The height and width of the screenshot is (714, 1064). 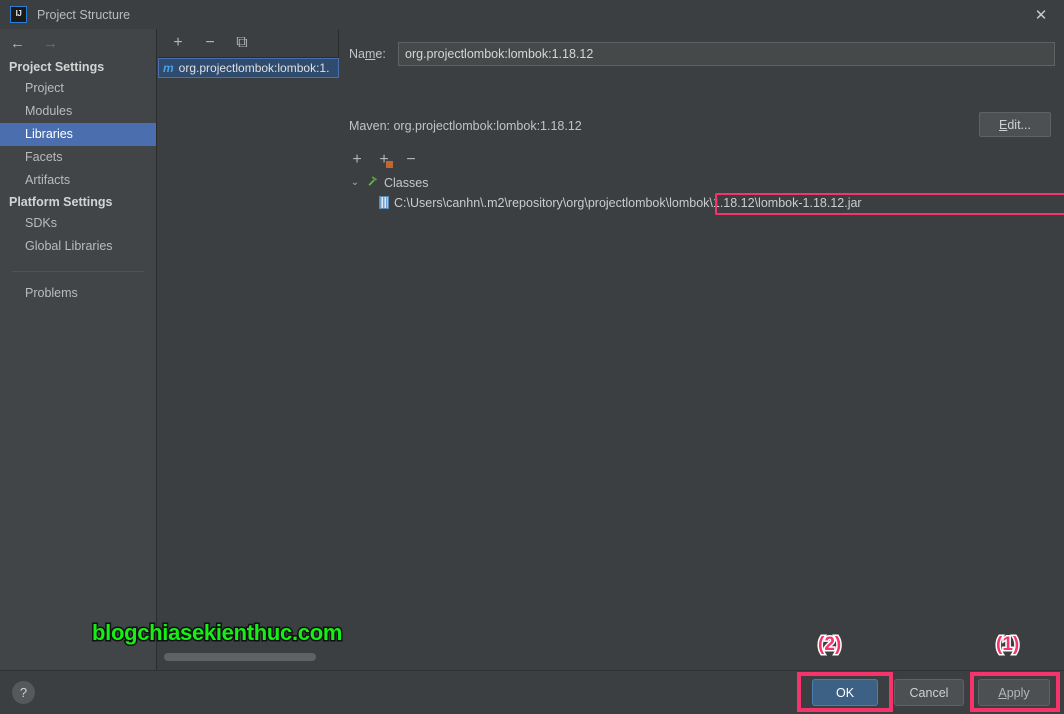 What do you see at coordinates (465, 126) in the screenshot?
I see `maven-coordinates-text: Maven: org.projectlombok:lombok:1.18.12` at bounding box center [465, 126].